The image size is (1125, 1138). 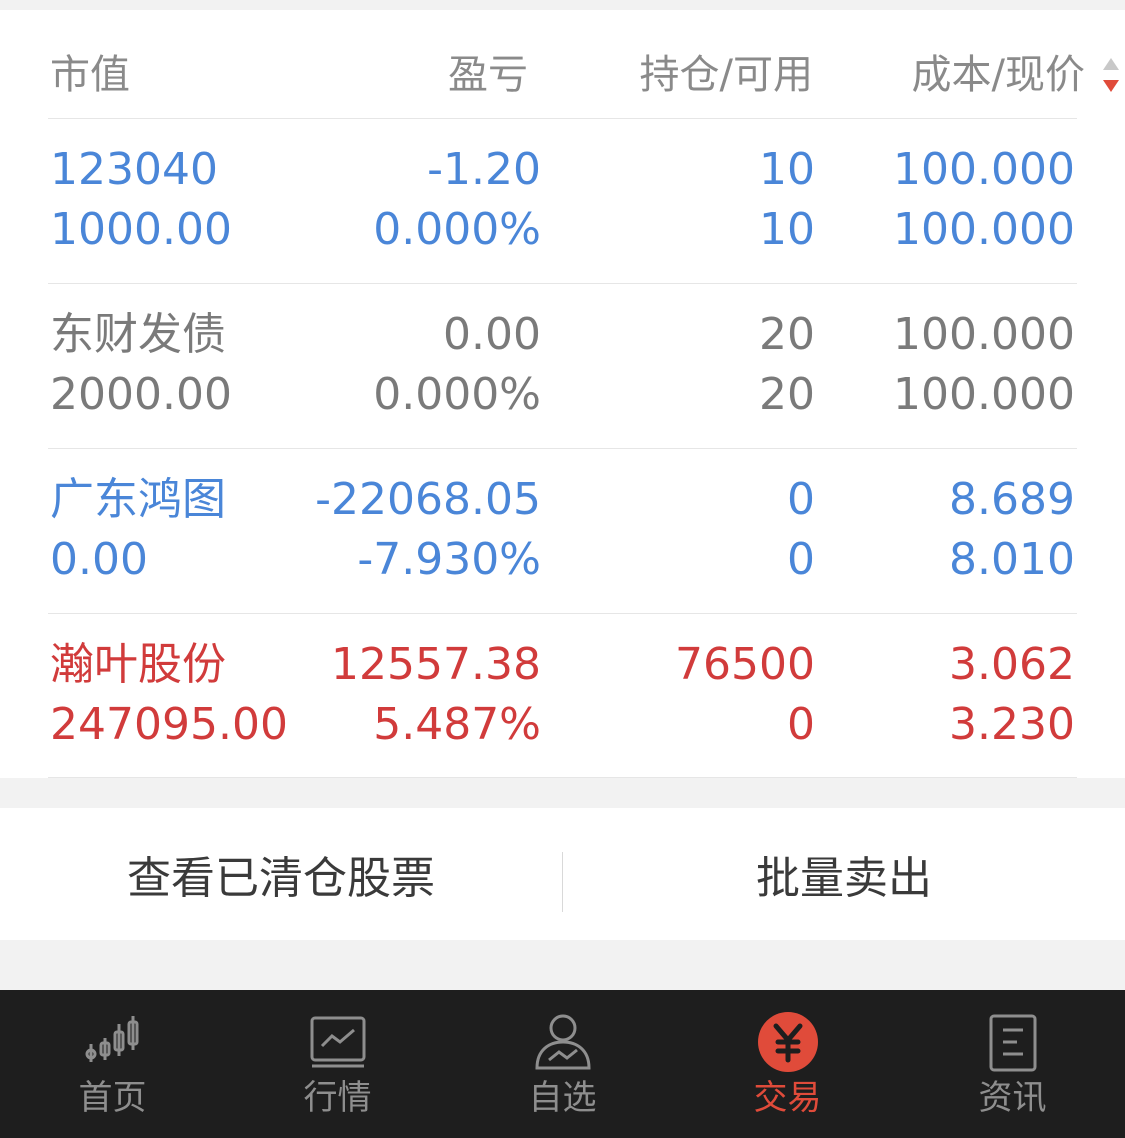 What do you see at coordinates (436, 664) in the screenshot?
I see `profit-loss: 12557.38` at bounding box center [436, 664].